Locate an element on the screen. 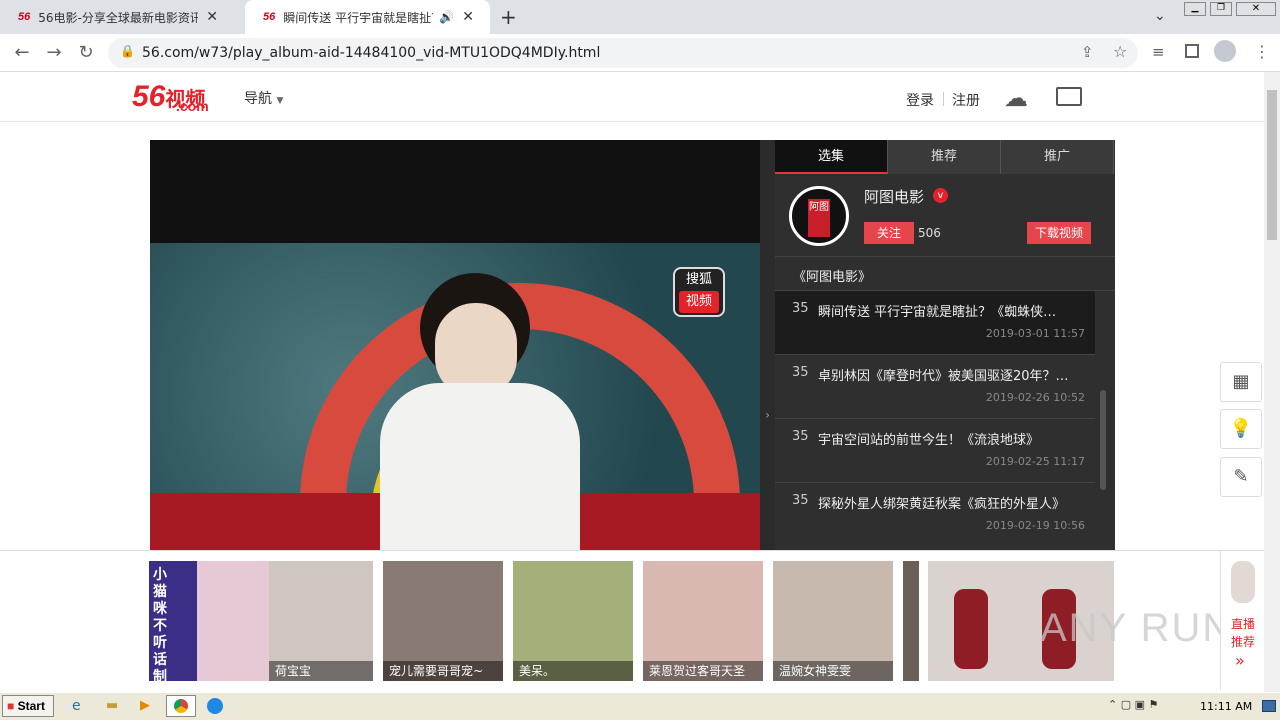  panel-scrollbar is located at coordinates (1103, 440).